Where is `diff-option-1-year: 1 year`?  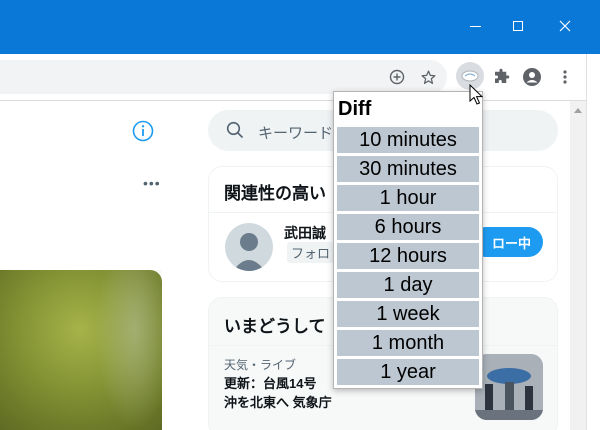 diff-option-1-year: 1 year is located at coordinates (408, 372).